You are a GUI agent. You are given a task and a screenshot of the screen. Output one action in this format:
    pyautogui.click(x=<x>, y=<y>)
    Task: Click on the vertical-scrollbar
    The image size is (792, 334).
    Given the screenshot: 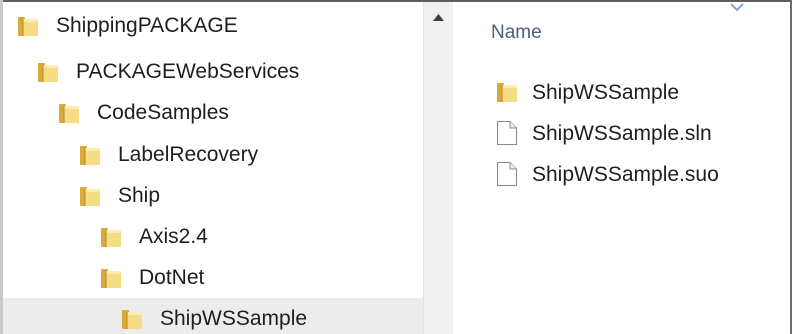 What is the action you would take?
    pyautogui.click(x=438, y=168)
    